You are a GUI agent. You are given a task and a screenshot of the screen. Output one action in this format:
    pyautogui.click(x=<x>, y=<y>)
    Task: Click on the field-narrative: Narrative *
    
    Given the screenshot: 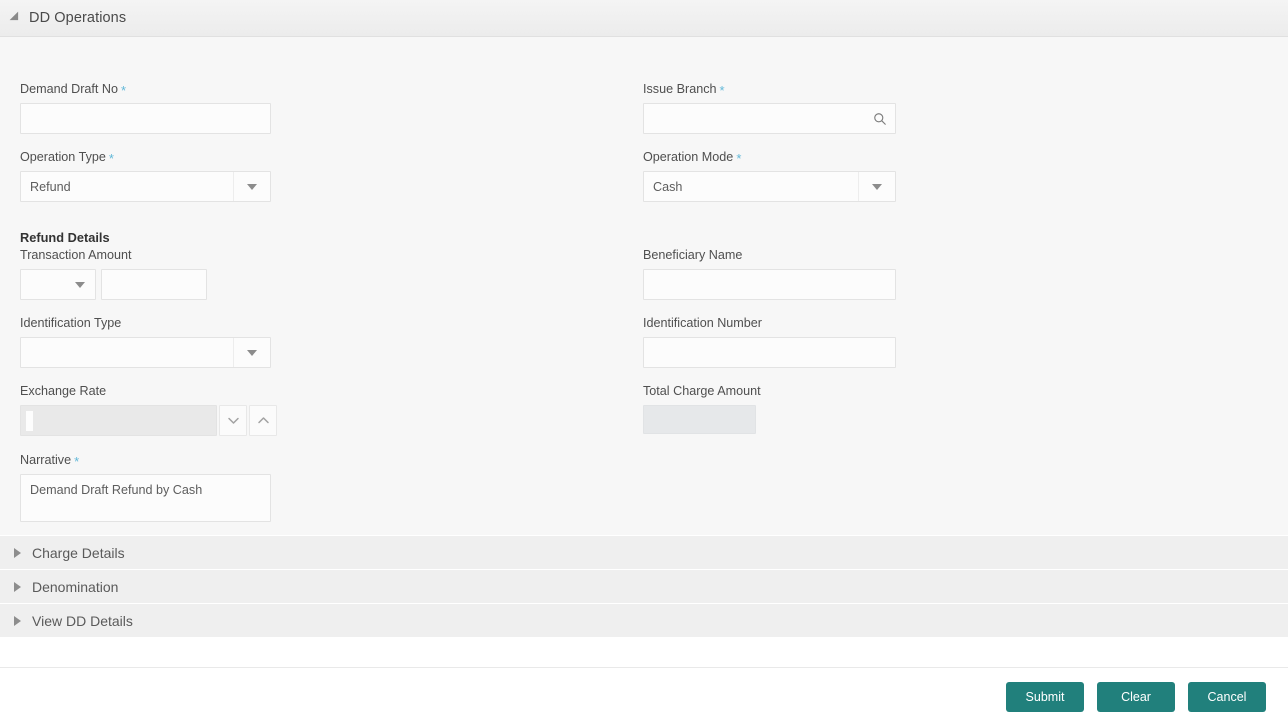 What is the action you would take?
    pyautogui.click(x=145, y=487)
    